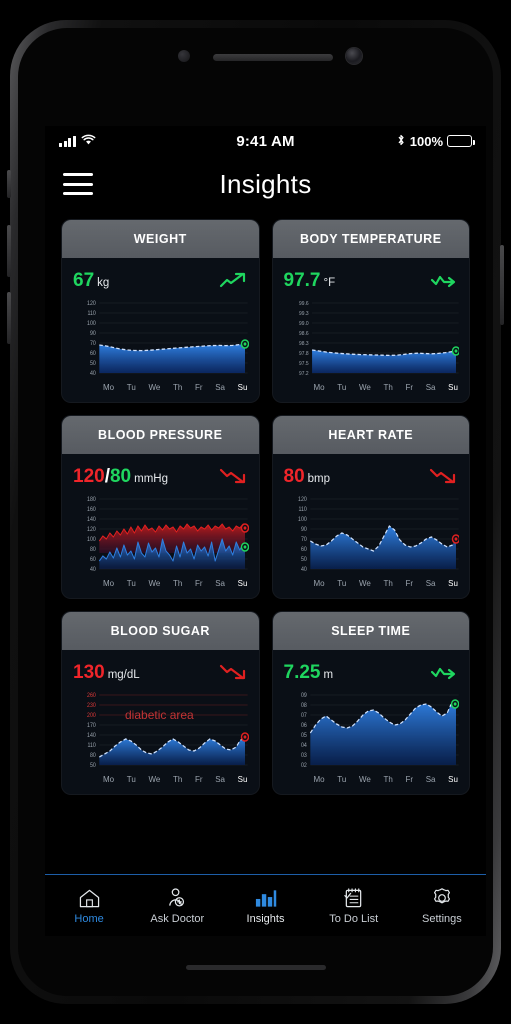 This screenshot has height=1024, width=511. Describe the element at coordinates (265, 898) in the screenshot. I see `bar-chart-icon` at that location.